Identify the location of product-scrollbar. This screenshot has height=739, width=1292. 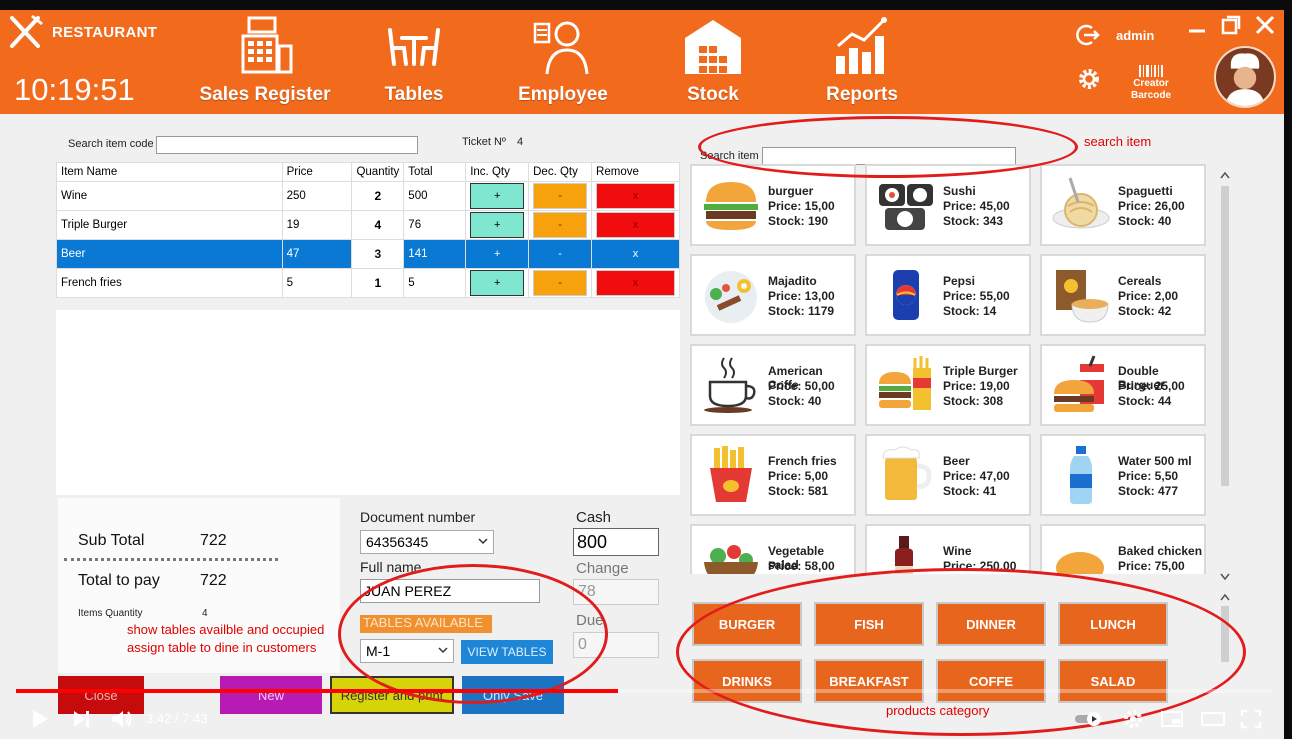
(1225, 376).